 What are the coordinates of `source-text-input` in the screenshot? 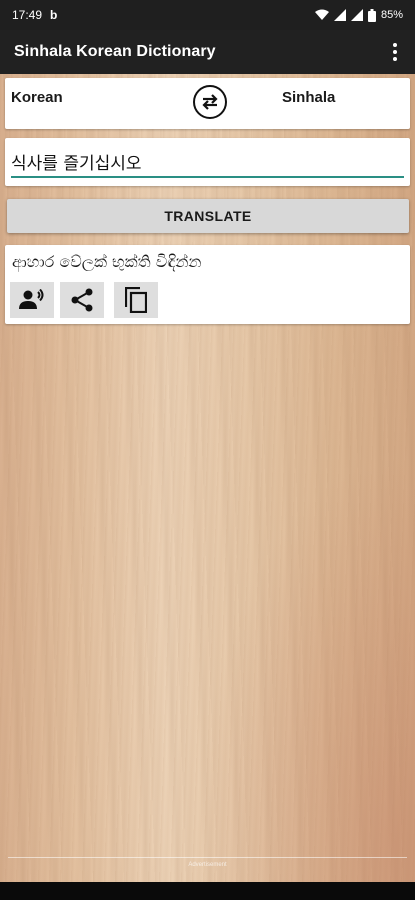 It's located at (207, 163).